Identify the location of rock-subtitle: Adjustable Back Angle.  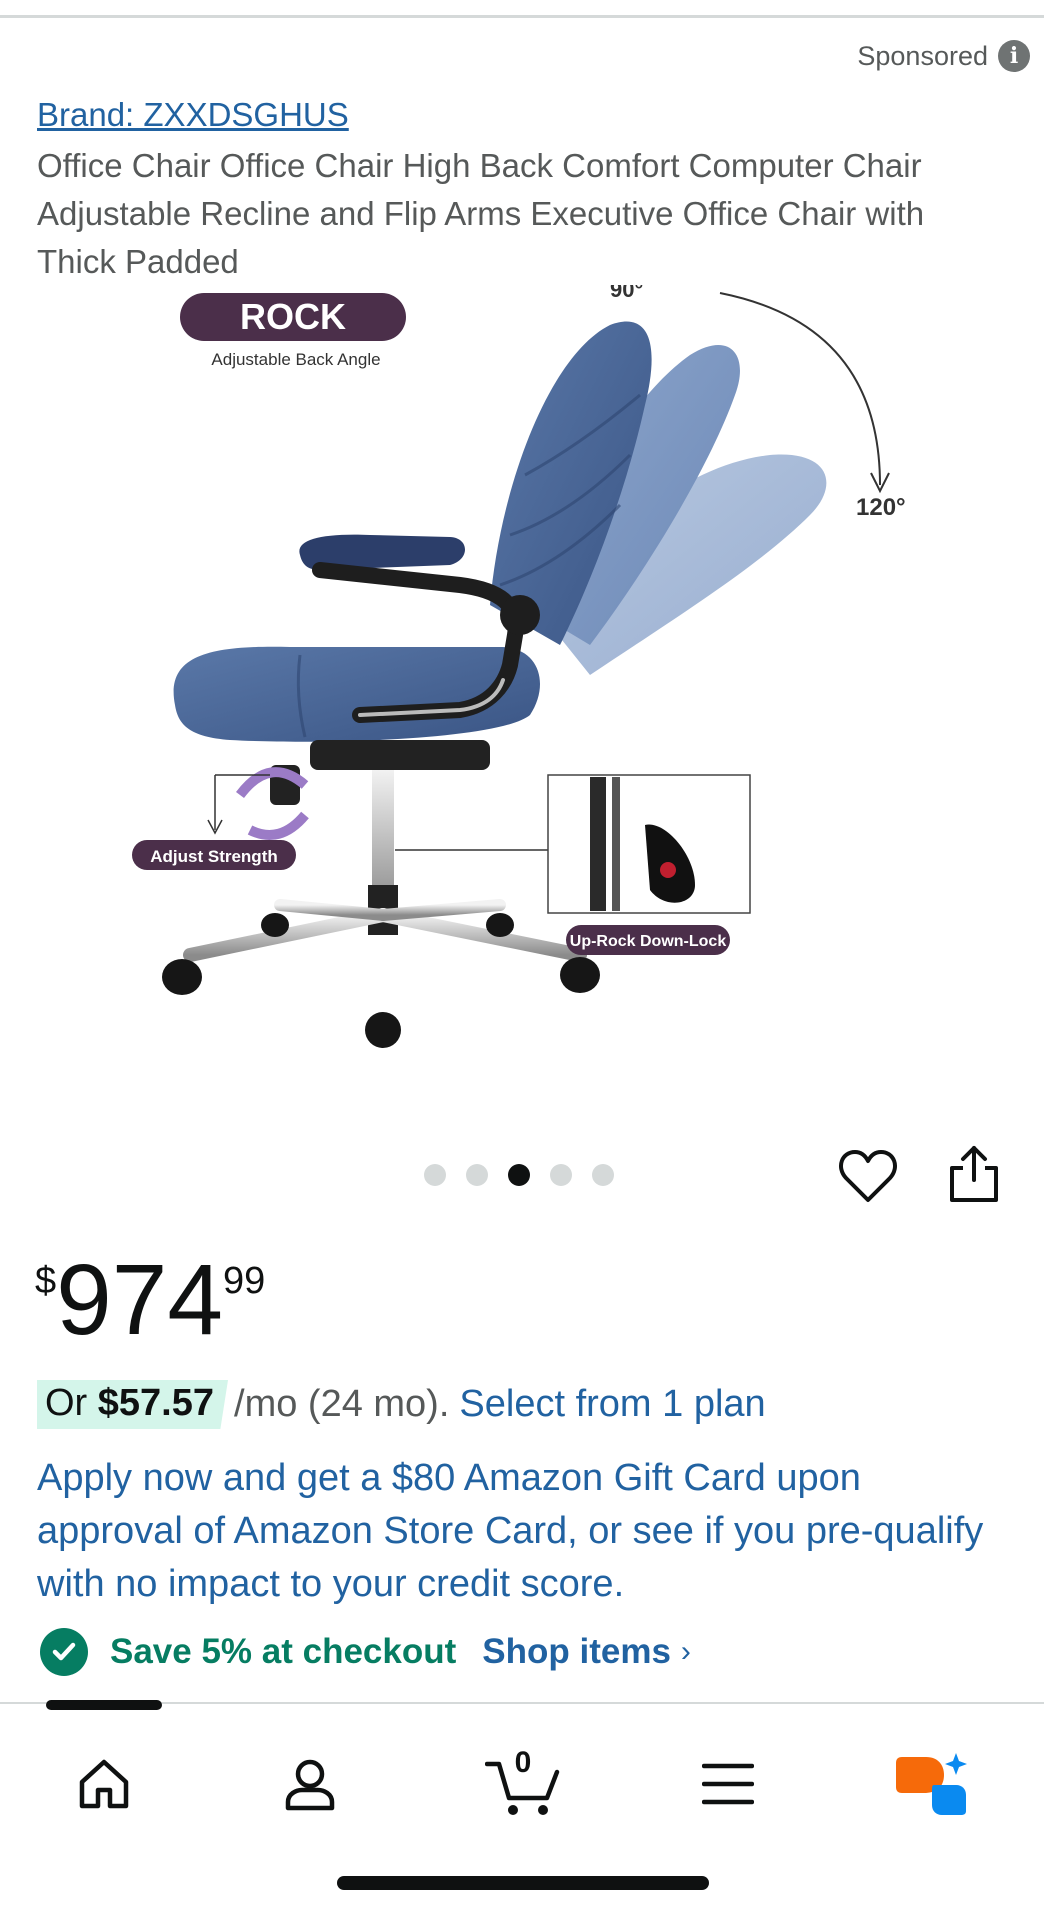
(295, 359).